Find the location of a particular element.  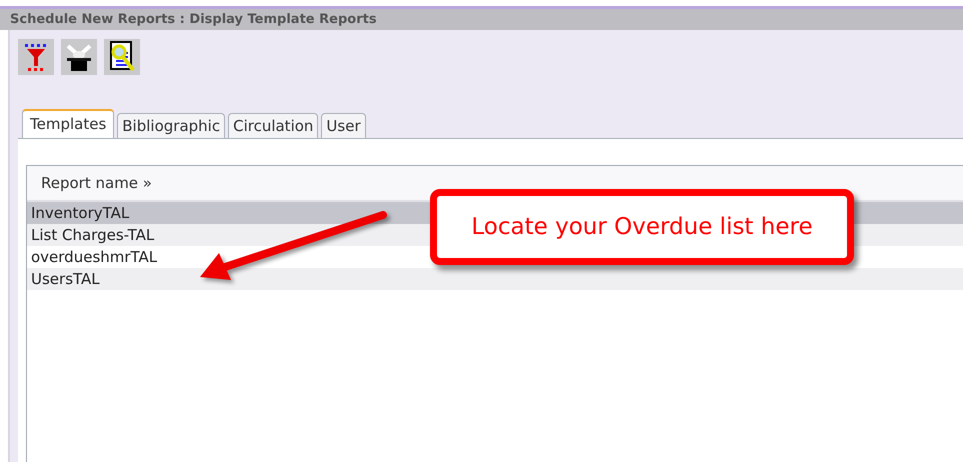

table-cell: overdueshmrTAL is located at coordinates (94, 257).